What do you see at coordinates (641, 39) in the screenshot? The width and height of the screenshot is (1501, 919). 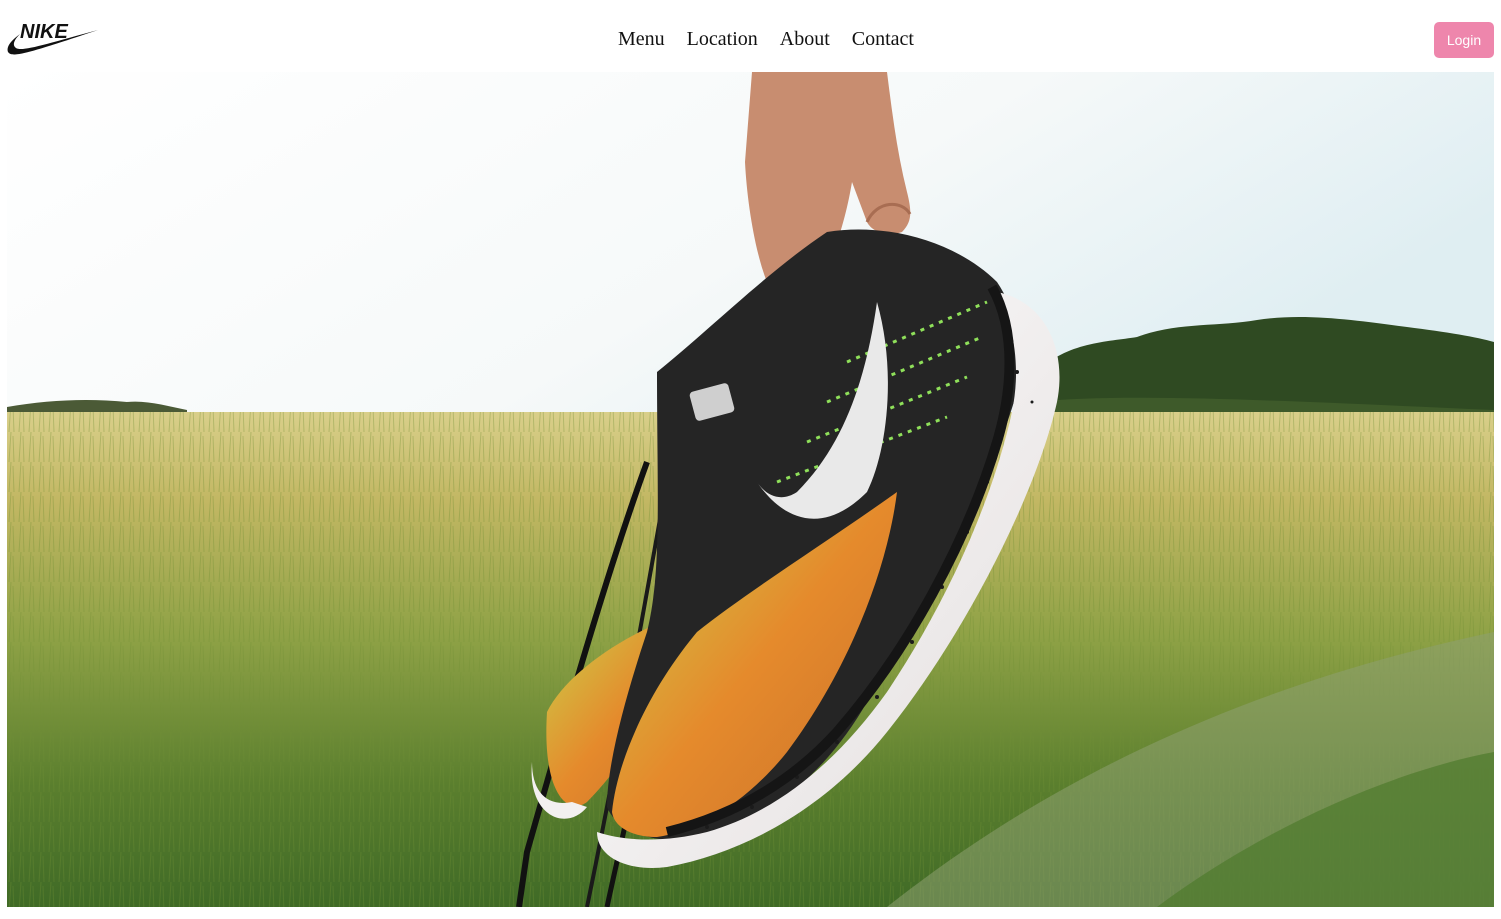 I see `nav-menu-link: Menu` at bounding box center [641, 39].